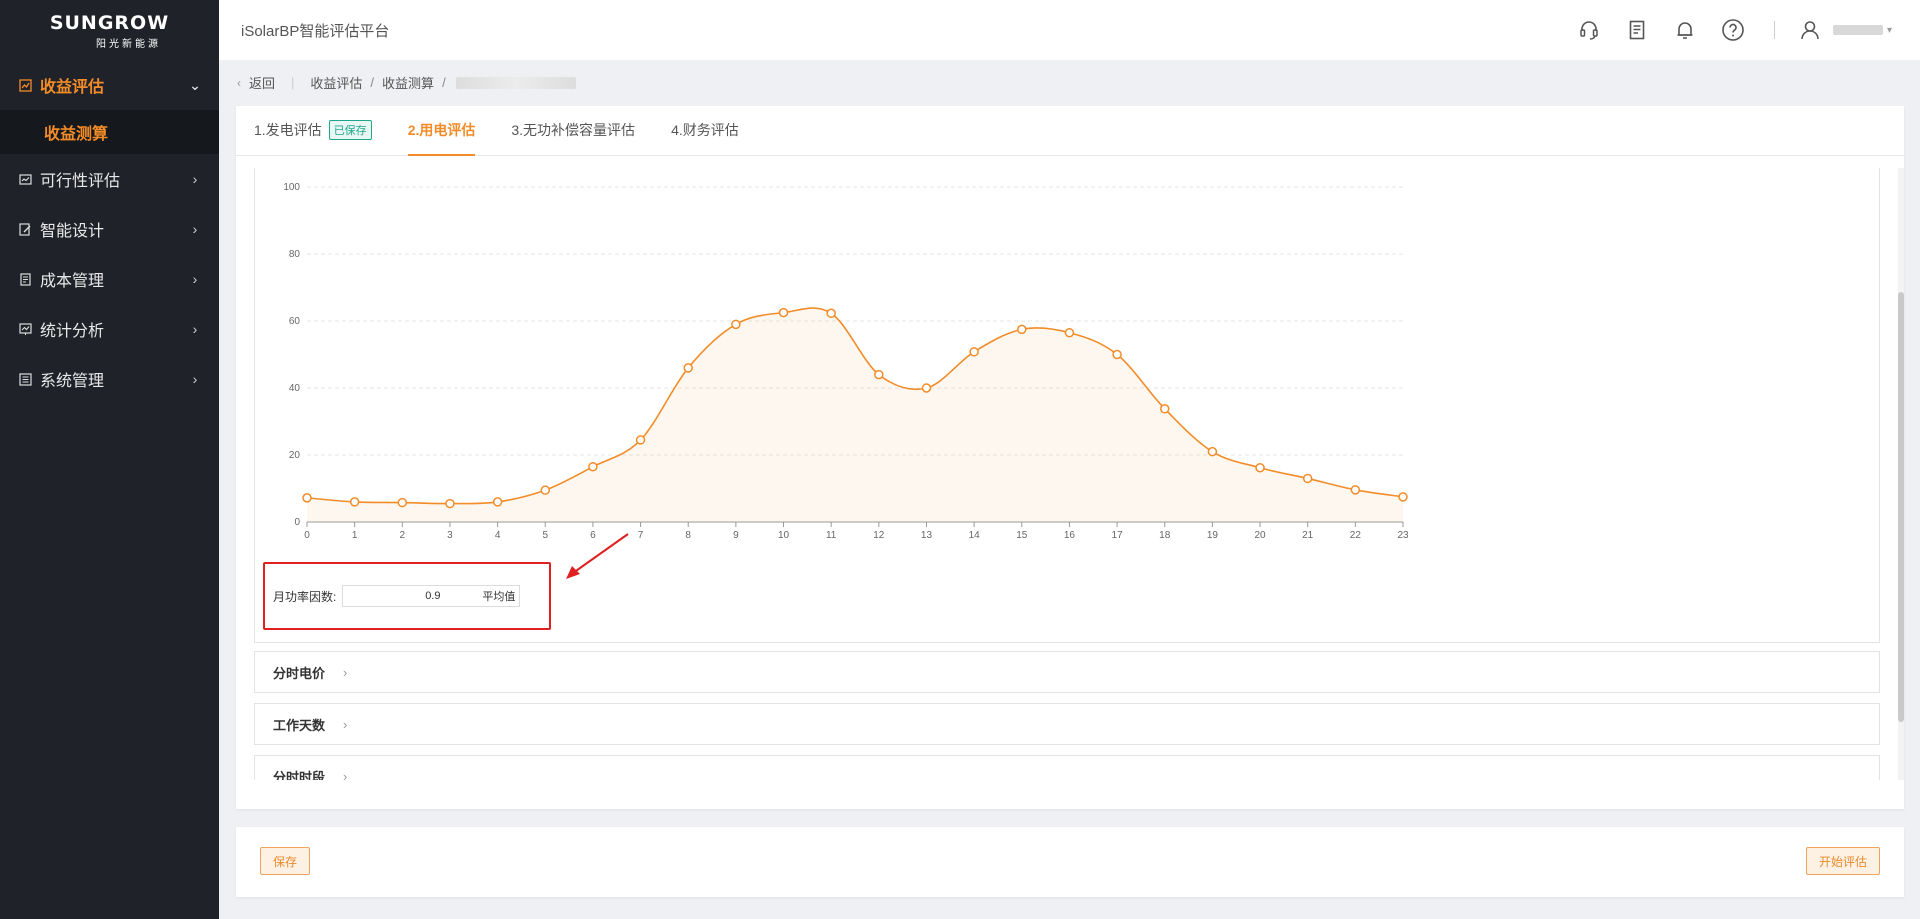  Describe the element at coordinates (109, 229) in the screenshot. I see `sidebar-item-design: 智能设计 ›` at that location.